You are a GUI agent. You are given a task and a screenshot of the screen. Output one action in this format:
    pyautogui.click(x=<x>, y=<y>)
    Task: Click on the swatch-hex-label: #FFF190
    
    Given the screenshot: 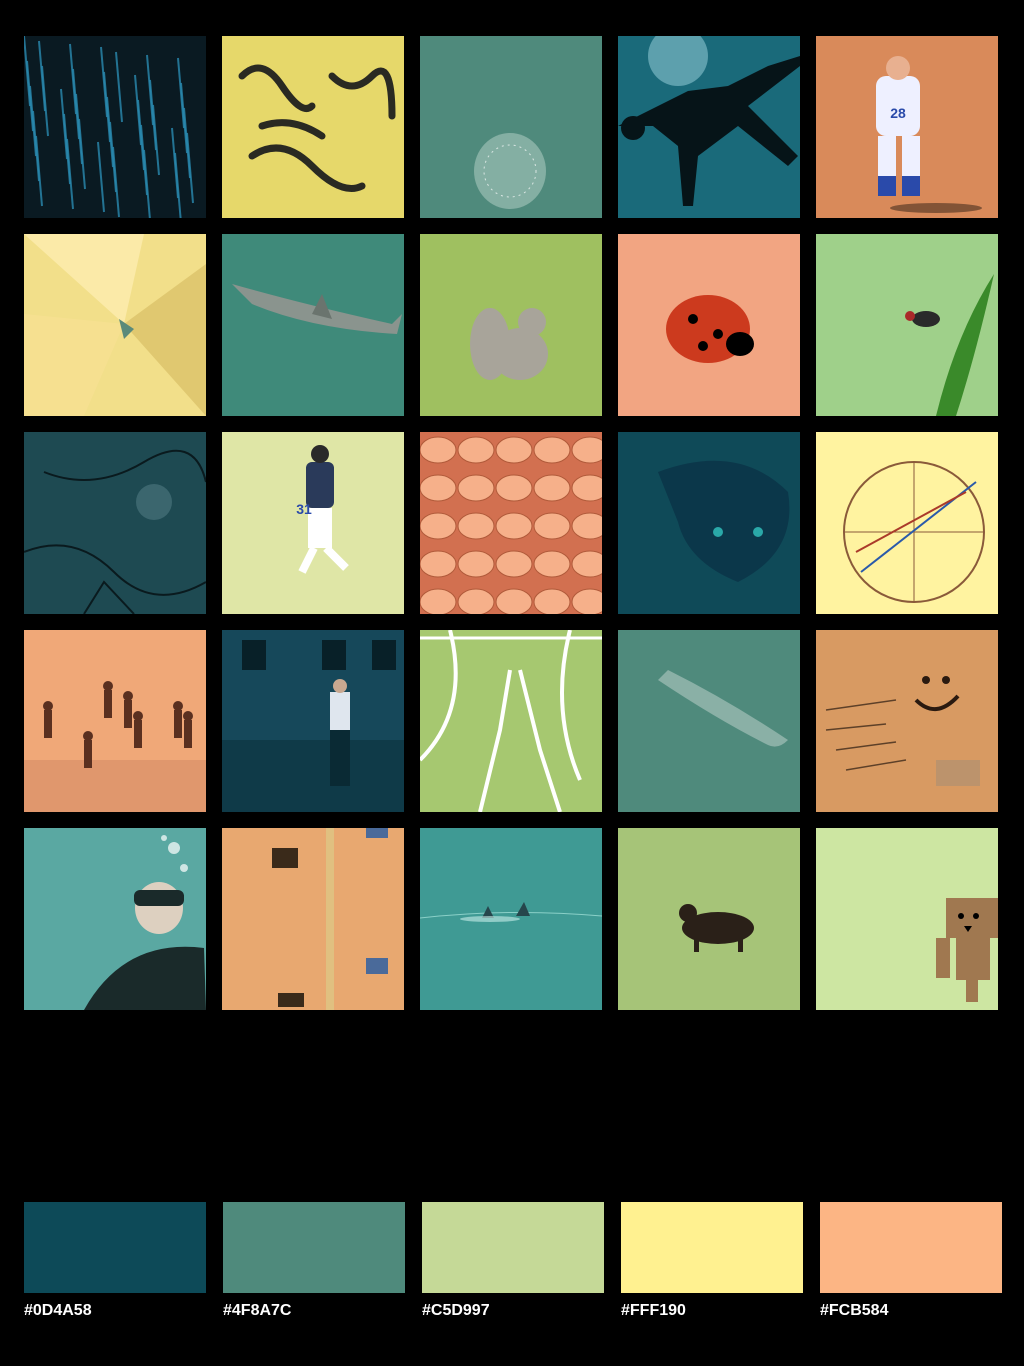 What is the action you would take?
    pyautogui.click(x=653, y=1310)
    